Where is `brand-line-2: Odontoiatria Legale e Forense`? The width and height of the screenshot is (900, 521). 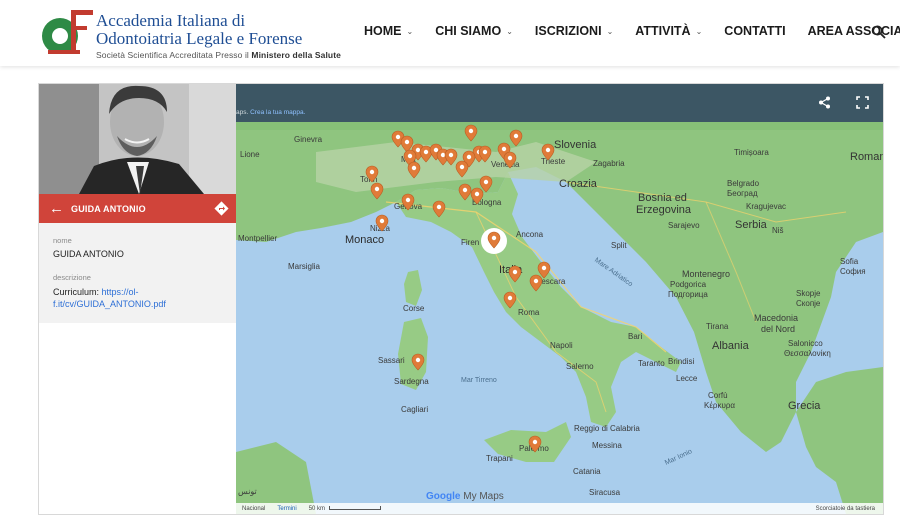 brand-line-2: Odontoiatria Legale e Forense is located at coordinates (199, 38).